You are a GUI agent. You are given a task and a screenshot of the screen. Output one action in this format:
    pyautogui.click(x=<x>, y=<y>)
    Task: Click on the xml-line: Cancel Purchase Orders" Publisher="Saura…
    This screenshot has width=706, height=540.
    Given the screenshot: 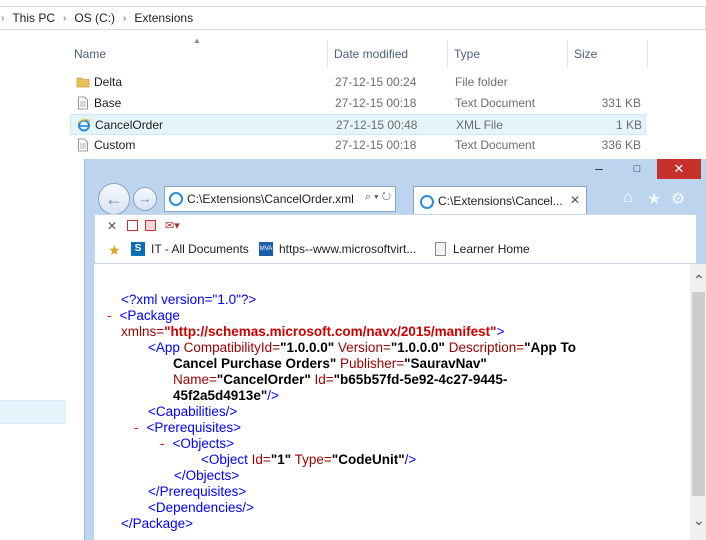 What is the action you would take?
    pyautogui.click(x=330, y=363)
    